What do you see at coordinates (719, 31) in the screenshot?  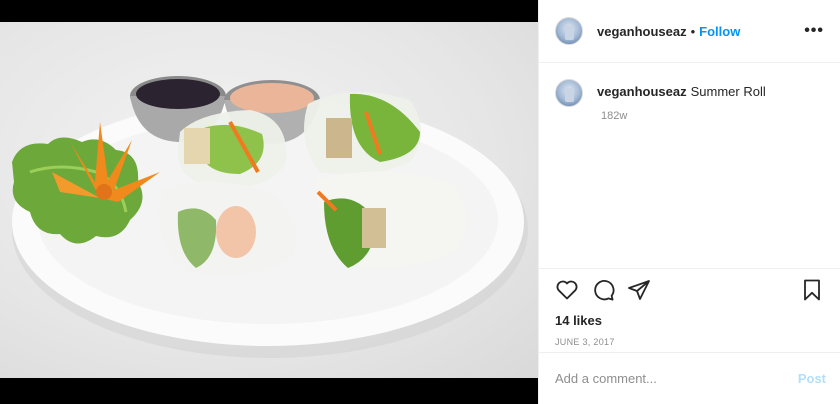 I see `follow-button: Follow` at bounding box center [719, 31].